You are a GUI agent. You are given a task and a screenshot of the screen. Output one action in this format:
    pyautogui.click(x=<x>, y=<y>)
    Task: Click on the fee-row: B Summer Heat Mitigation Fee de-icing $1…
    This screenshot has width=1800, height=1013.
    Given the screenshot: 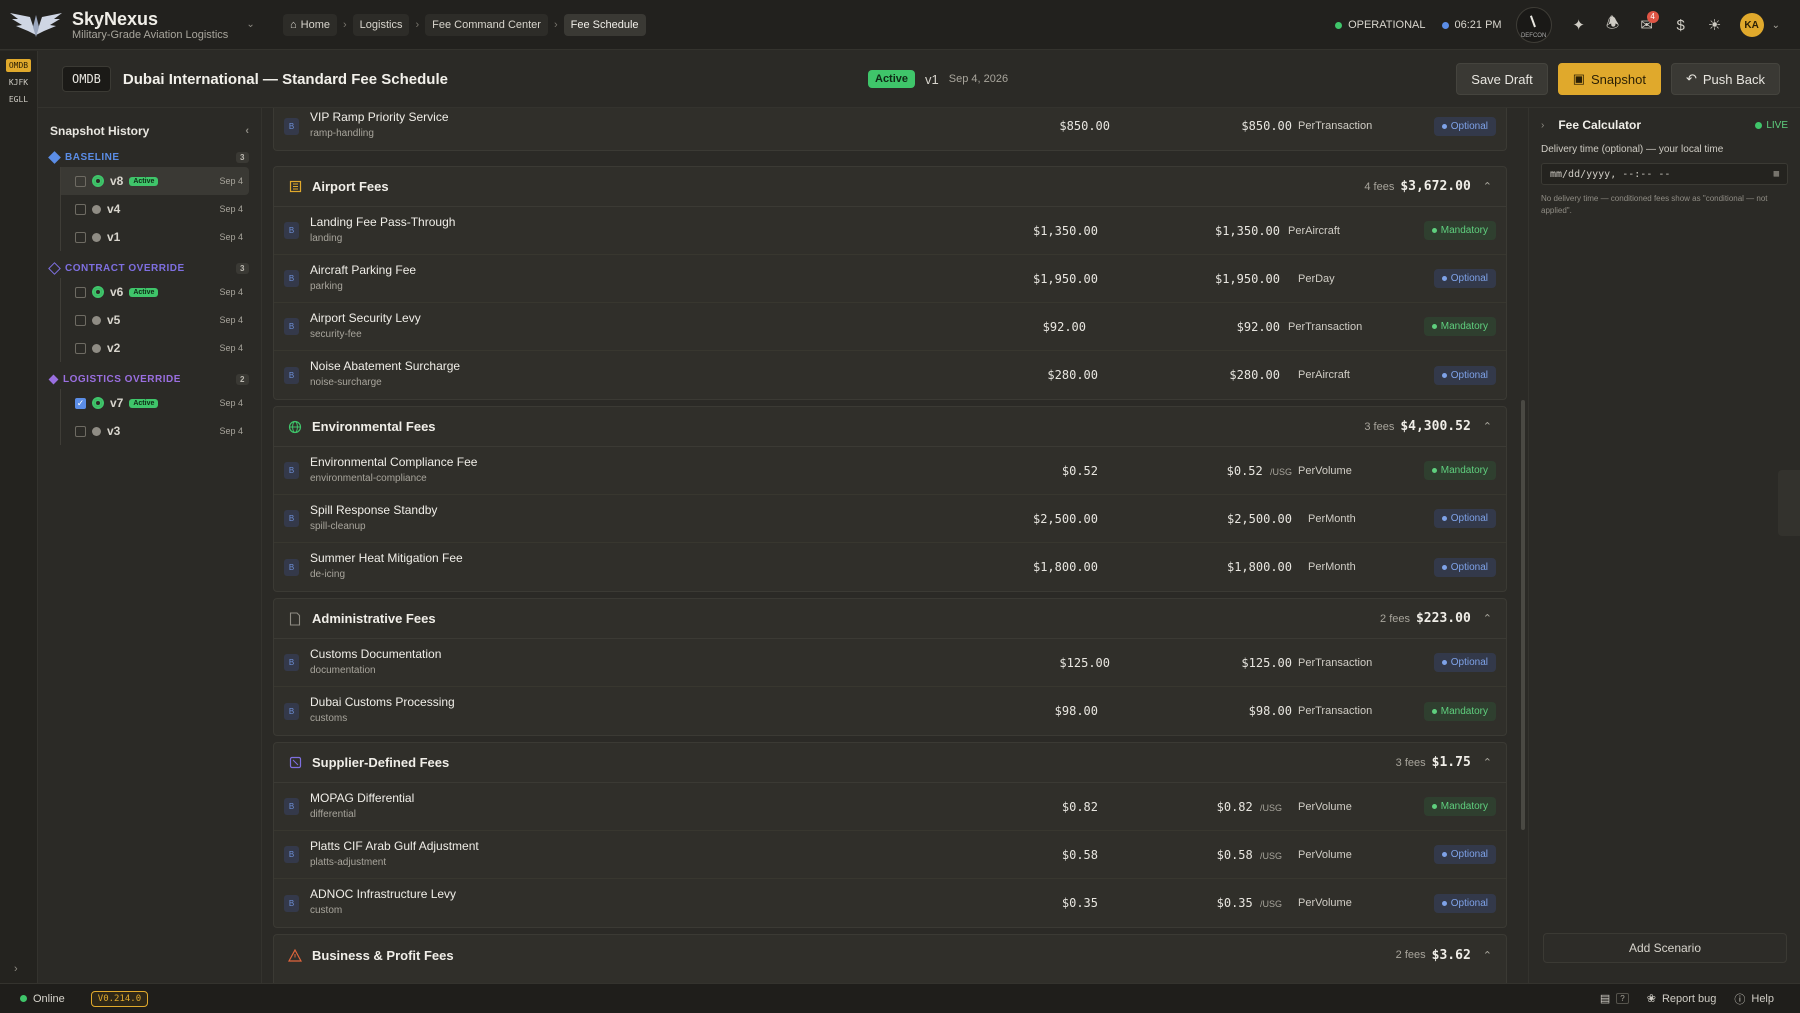 What is the action you would take?
    pyautogui.click(x=890, y=567)
    